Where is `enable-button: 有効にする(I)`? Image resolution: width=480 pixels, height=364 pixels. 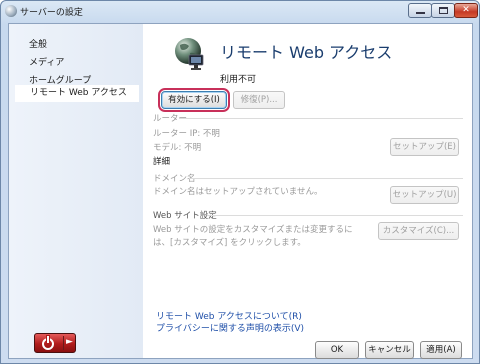 enable-button: 有効にする(I) is located at coordinates (194, 100).